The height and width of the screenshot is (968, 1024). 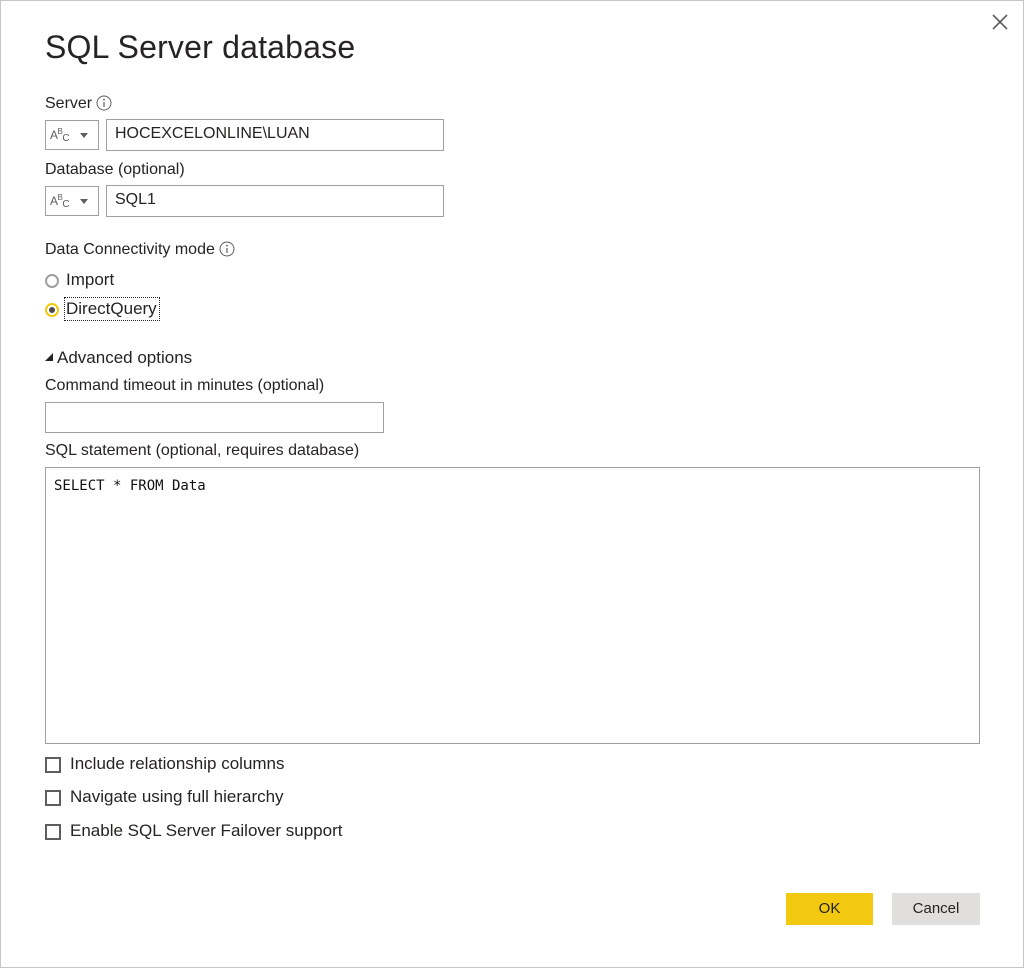 I want to click on close-button, so click(x=1000, y=22).